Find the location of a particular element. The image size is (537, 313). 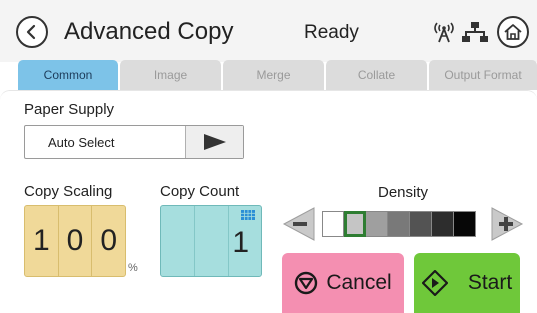

start-button: Start is located at coordinates (467, 283).